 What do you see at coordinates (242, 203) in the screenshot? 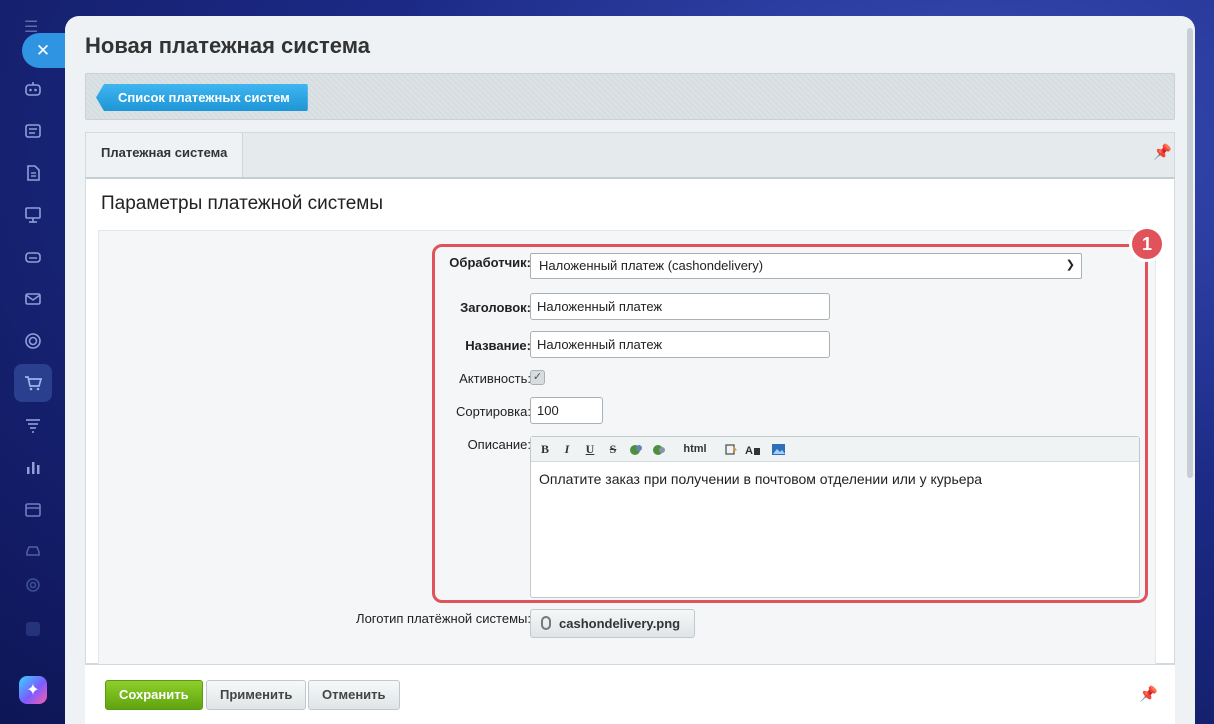
I see `section-title: Параметры платежной системы` at bounding box center [242, 203].